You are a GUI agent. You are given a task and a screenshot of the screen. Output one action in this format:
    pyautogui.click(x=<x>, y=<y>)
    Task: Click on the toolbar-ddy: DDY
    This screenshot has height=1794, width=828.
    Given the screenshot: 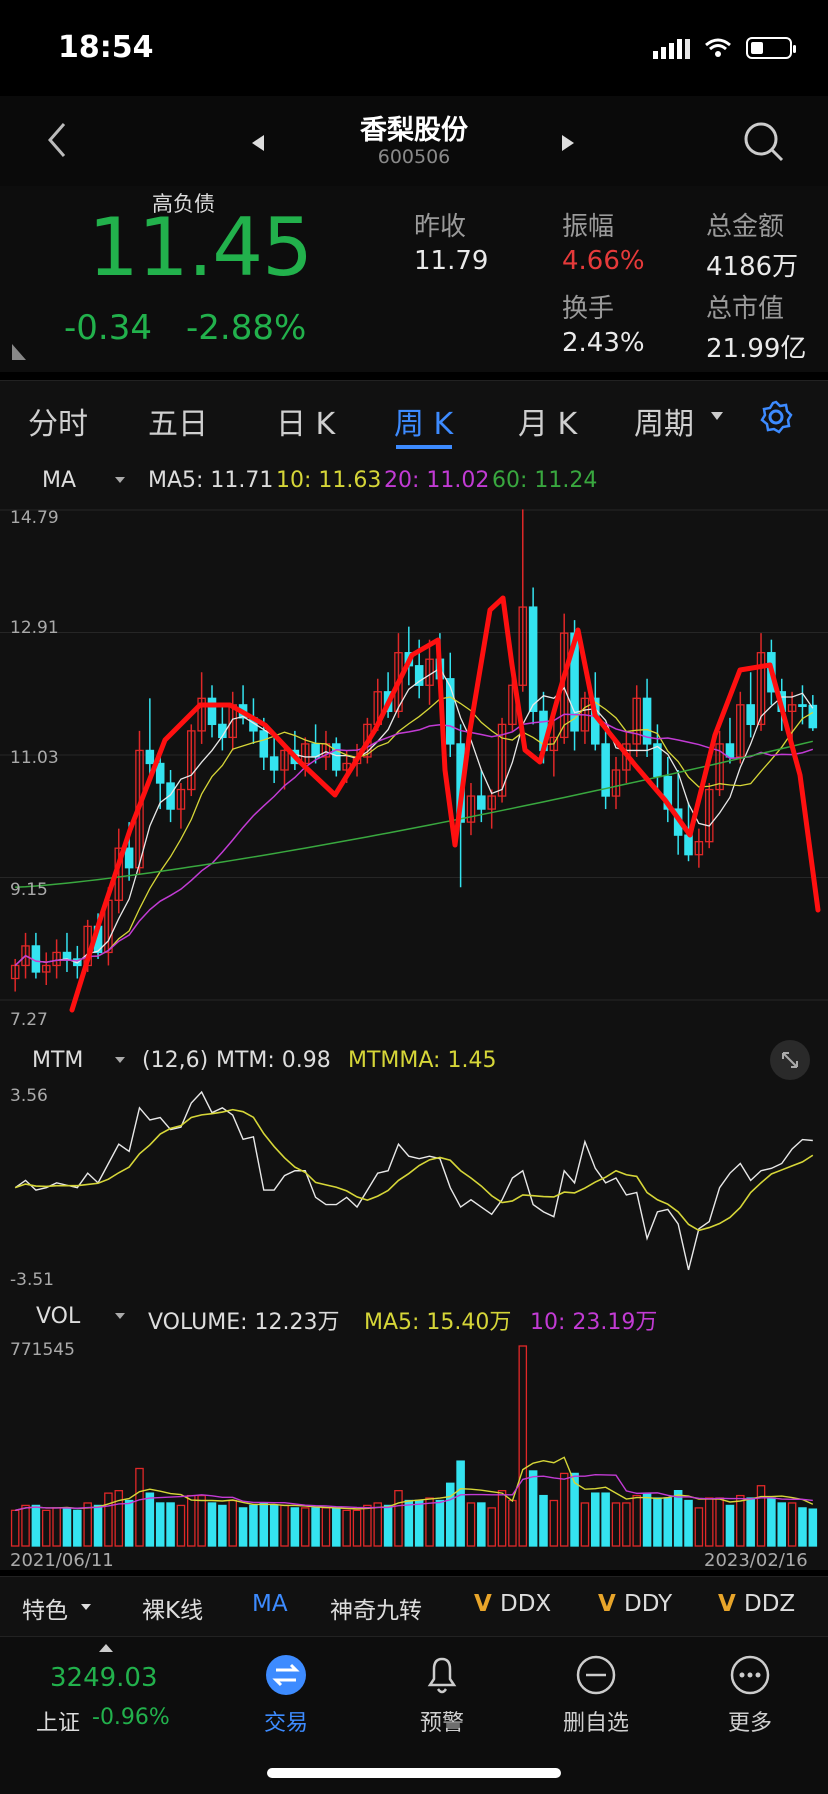 What is the action you would take?
    pyautogui.click(x=648, y=1604)
    